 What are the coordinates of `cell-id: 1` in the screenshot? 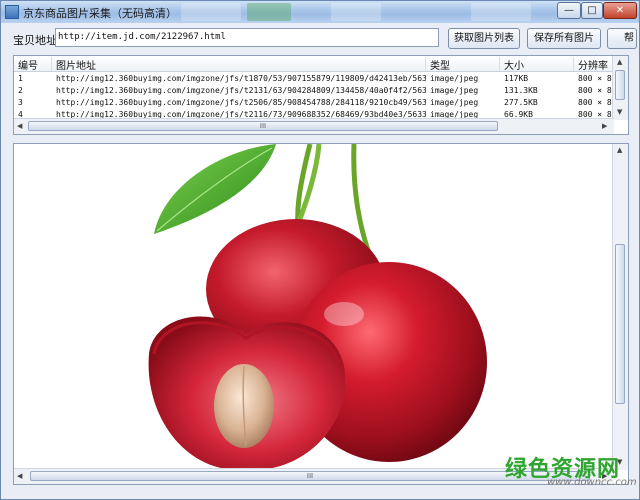 It's located at (20, 78).